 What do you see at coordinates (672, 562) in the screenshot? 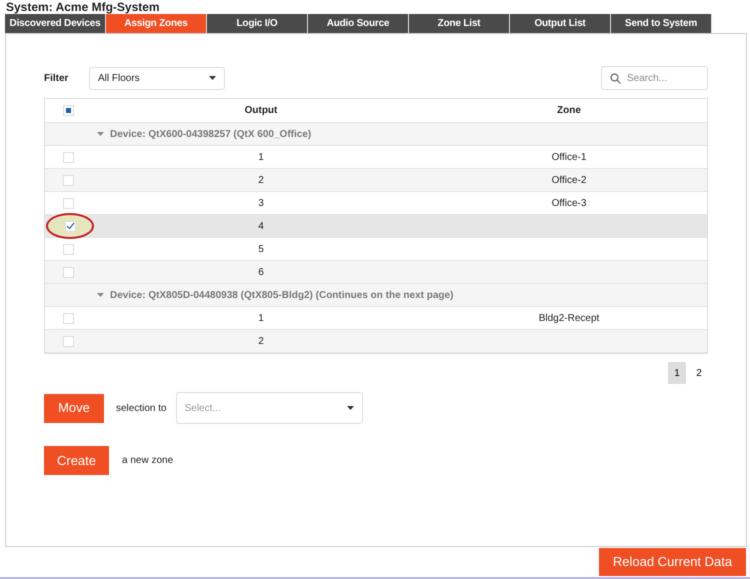
I see `reload-button: Reload Current Data` at bounding box center [672, 562].